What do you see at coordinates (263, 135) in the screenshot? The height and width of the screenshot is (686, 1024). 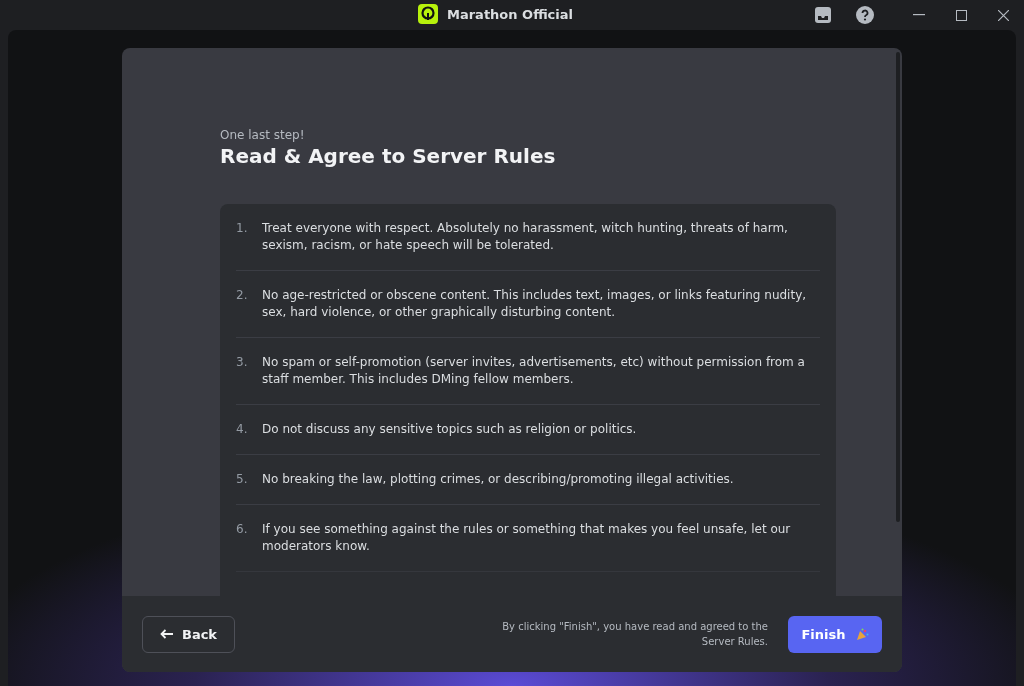 I see `step-label: One last step!` at bounding box center [263, 135].